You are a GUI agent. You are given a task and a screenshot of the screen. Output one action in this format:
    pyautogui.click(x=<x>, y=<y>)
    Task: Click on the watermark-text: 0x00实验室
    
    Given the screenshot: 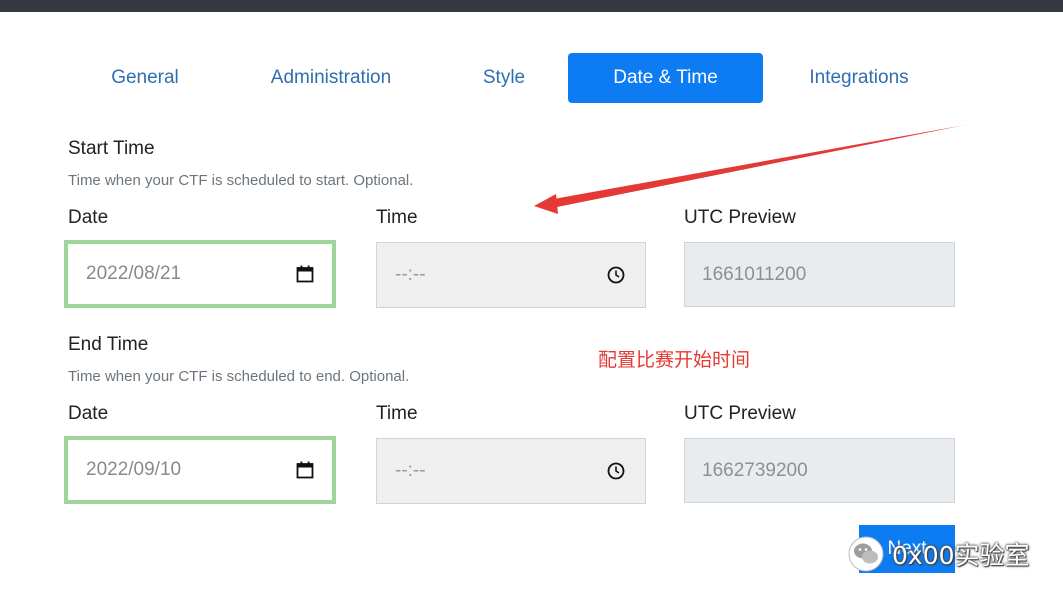 What is the action you would take?
    pyautogui.click(x=961, y=555)
    